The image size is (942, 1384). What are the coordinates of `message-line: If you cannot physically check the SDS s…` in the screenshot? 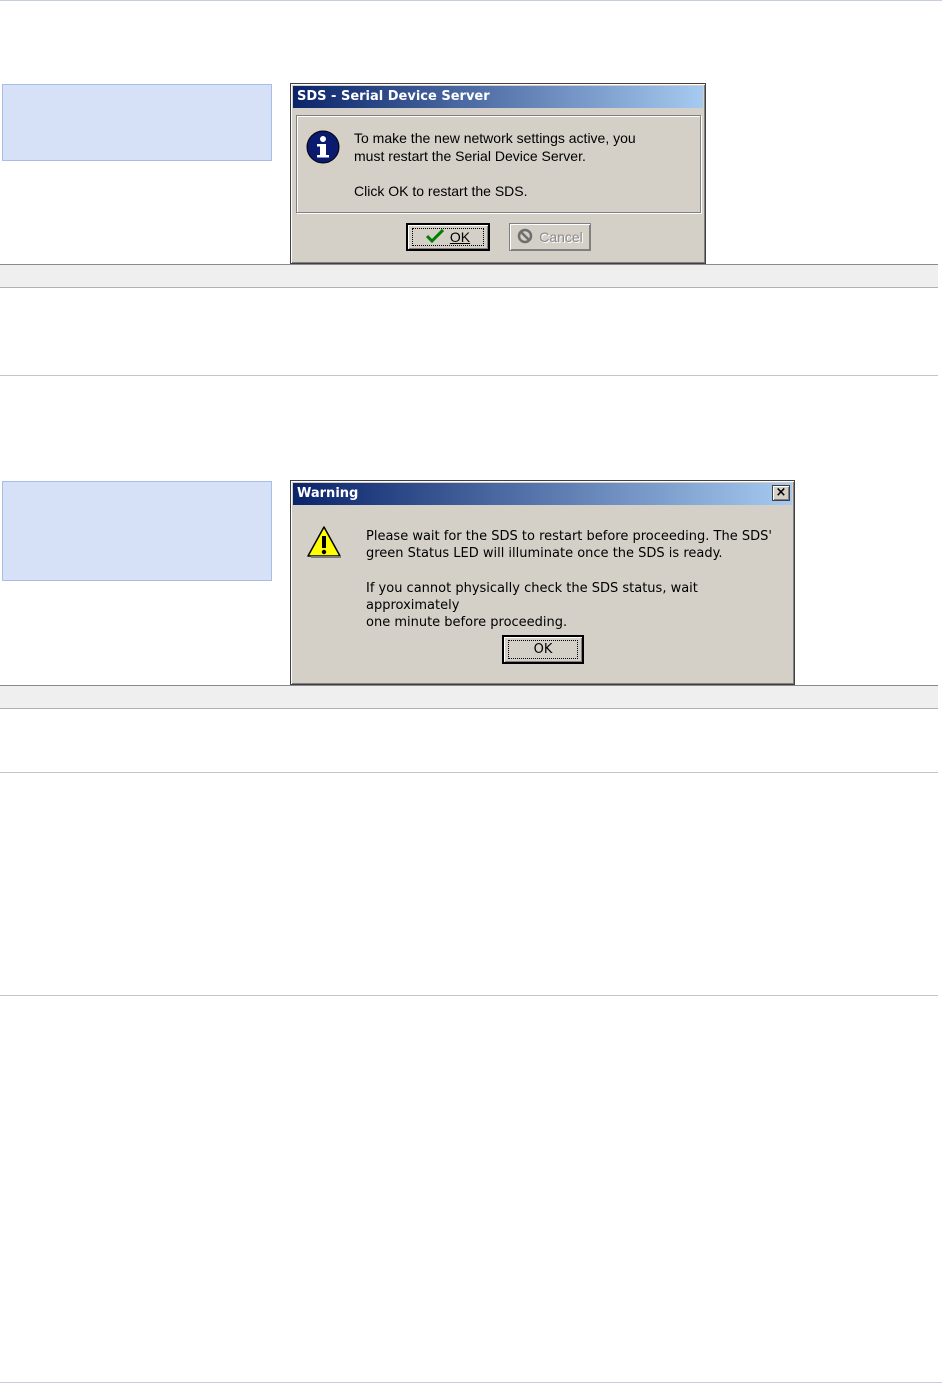 It's located at (532, 597).